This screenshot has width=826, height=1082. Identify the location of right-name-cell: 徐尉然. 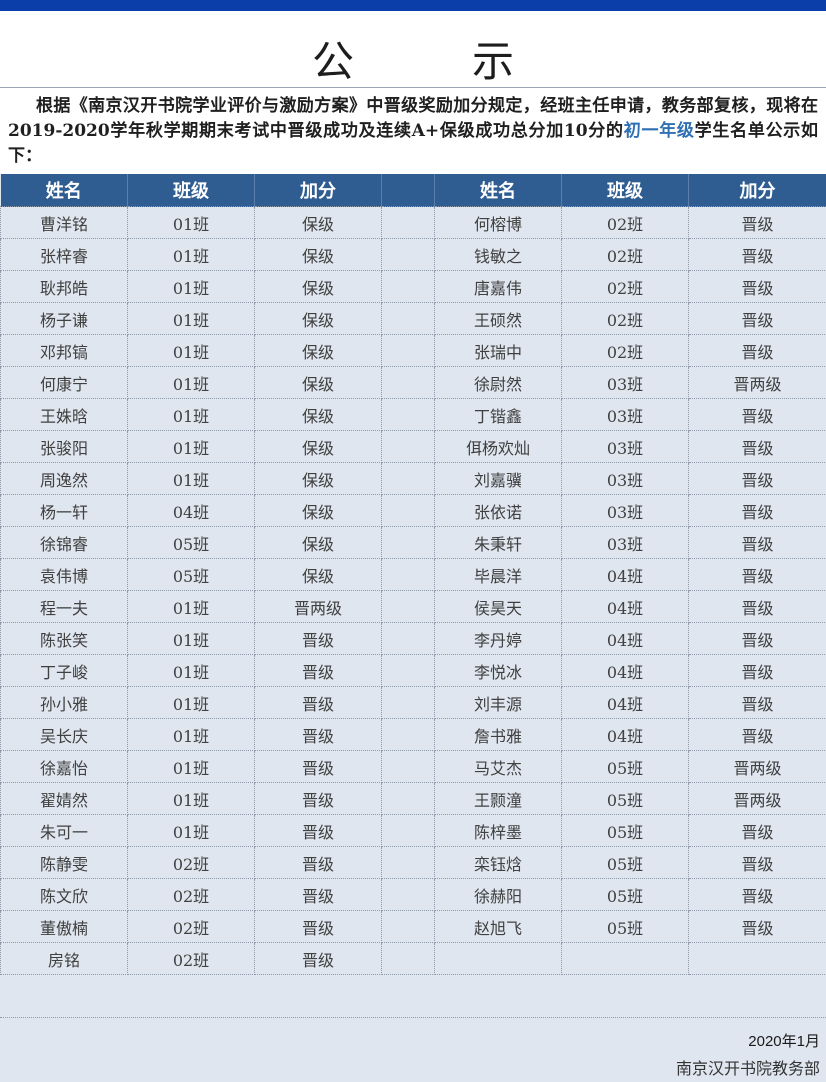
(498, 383).